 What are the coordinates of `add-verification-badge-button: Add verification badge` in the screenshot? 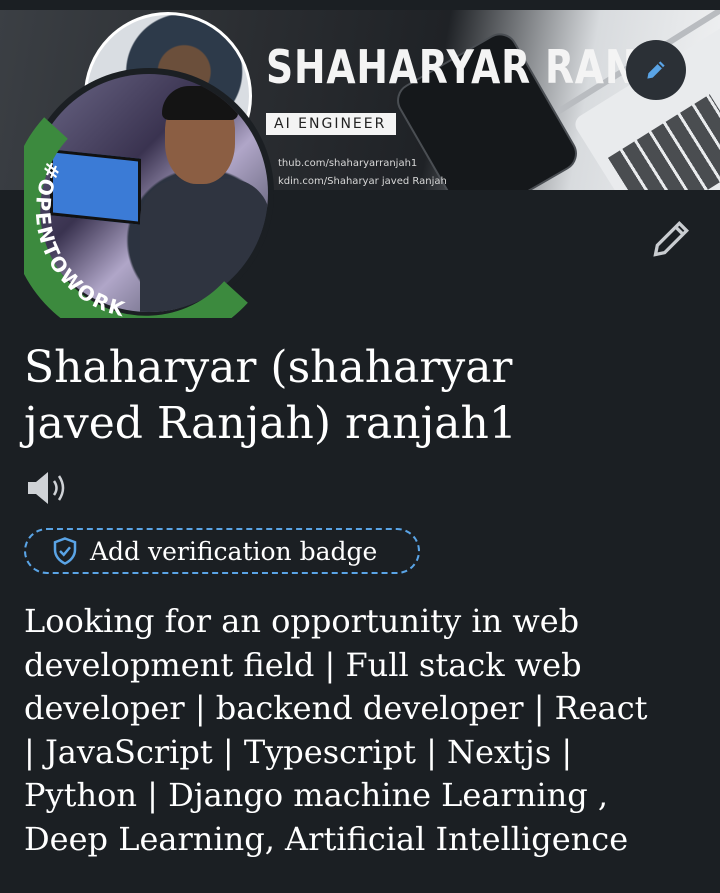 It's located at (222, 551).